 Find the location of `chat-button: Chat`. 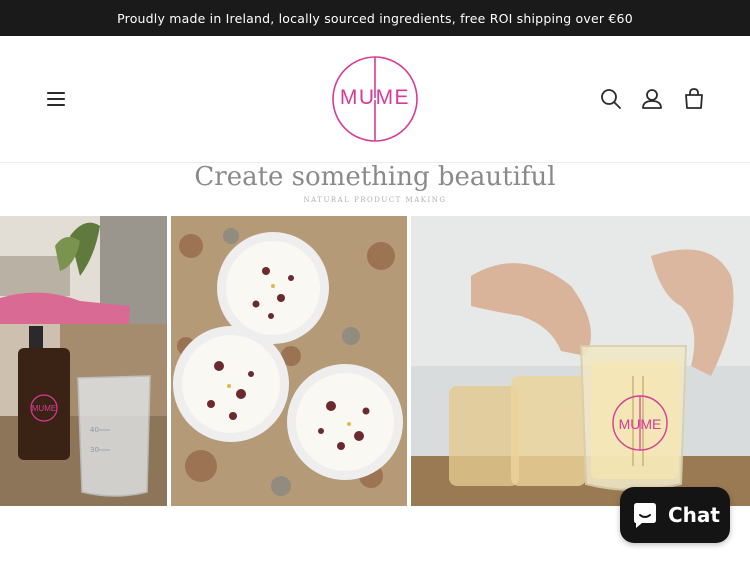

chat-button: Chat is located at coordinates (675, 515).